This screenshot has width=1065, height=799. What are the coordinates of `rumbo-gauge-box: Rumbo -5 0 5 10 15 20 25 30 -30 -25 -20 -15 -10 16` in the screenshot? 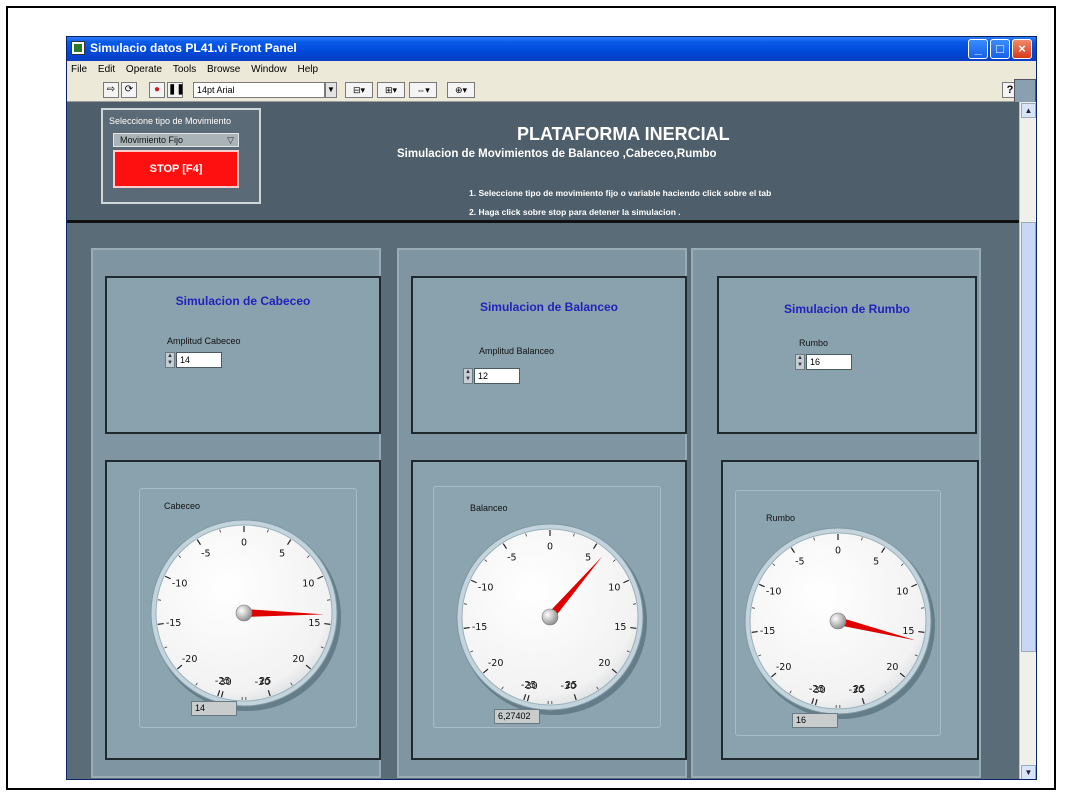 It's located at (850, 610).